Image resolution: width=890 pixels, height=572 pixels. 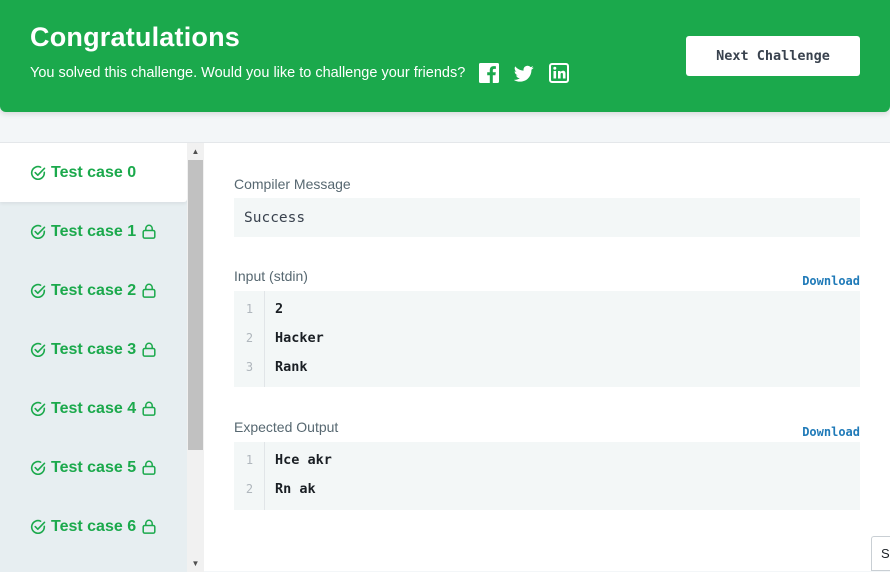 I want to click on code-line: 2 Hacker, so click(x=547, y=338).